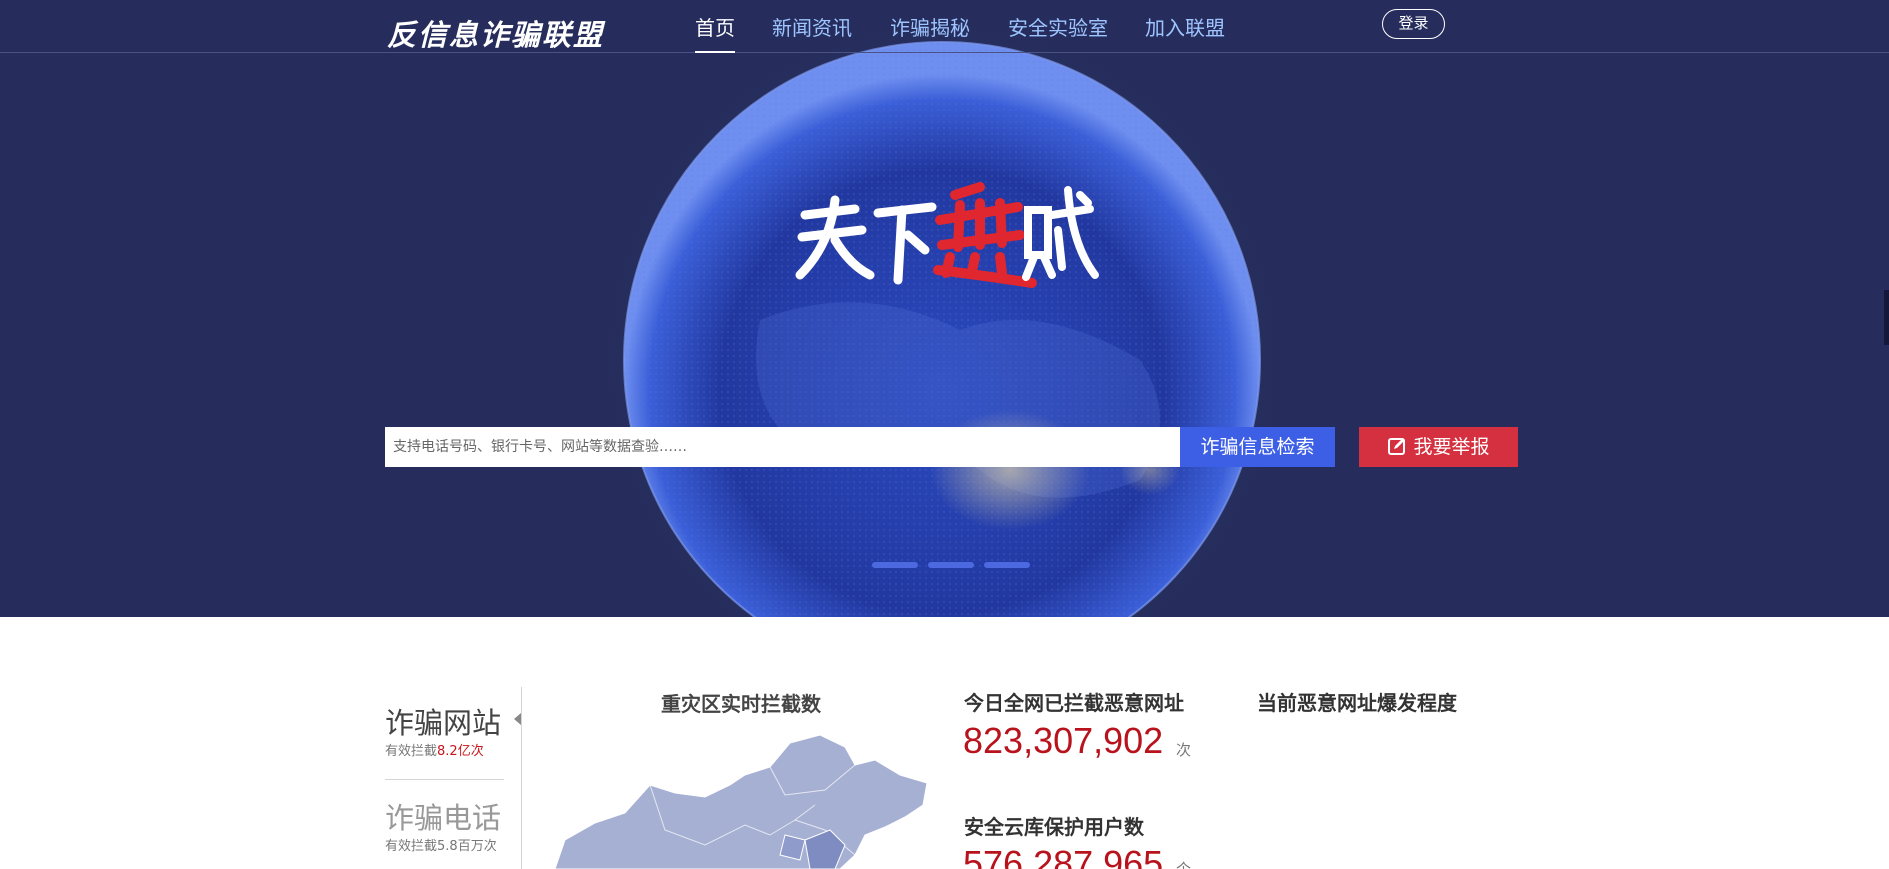  Describe the element at coordinates (1257, 447) in the screenshot. I see `fraud-search-button: 诈骗信息检索` at that location.